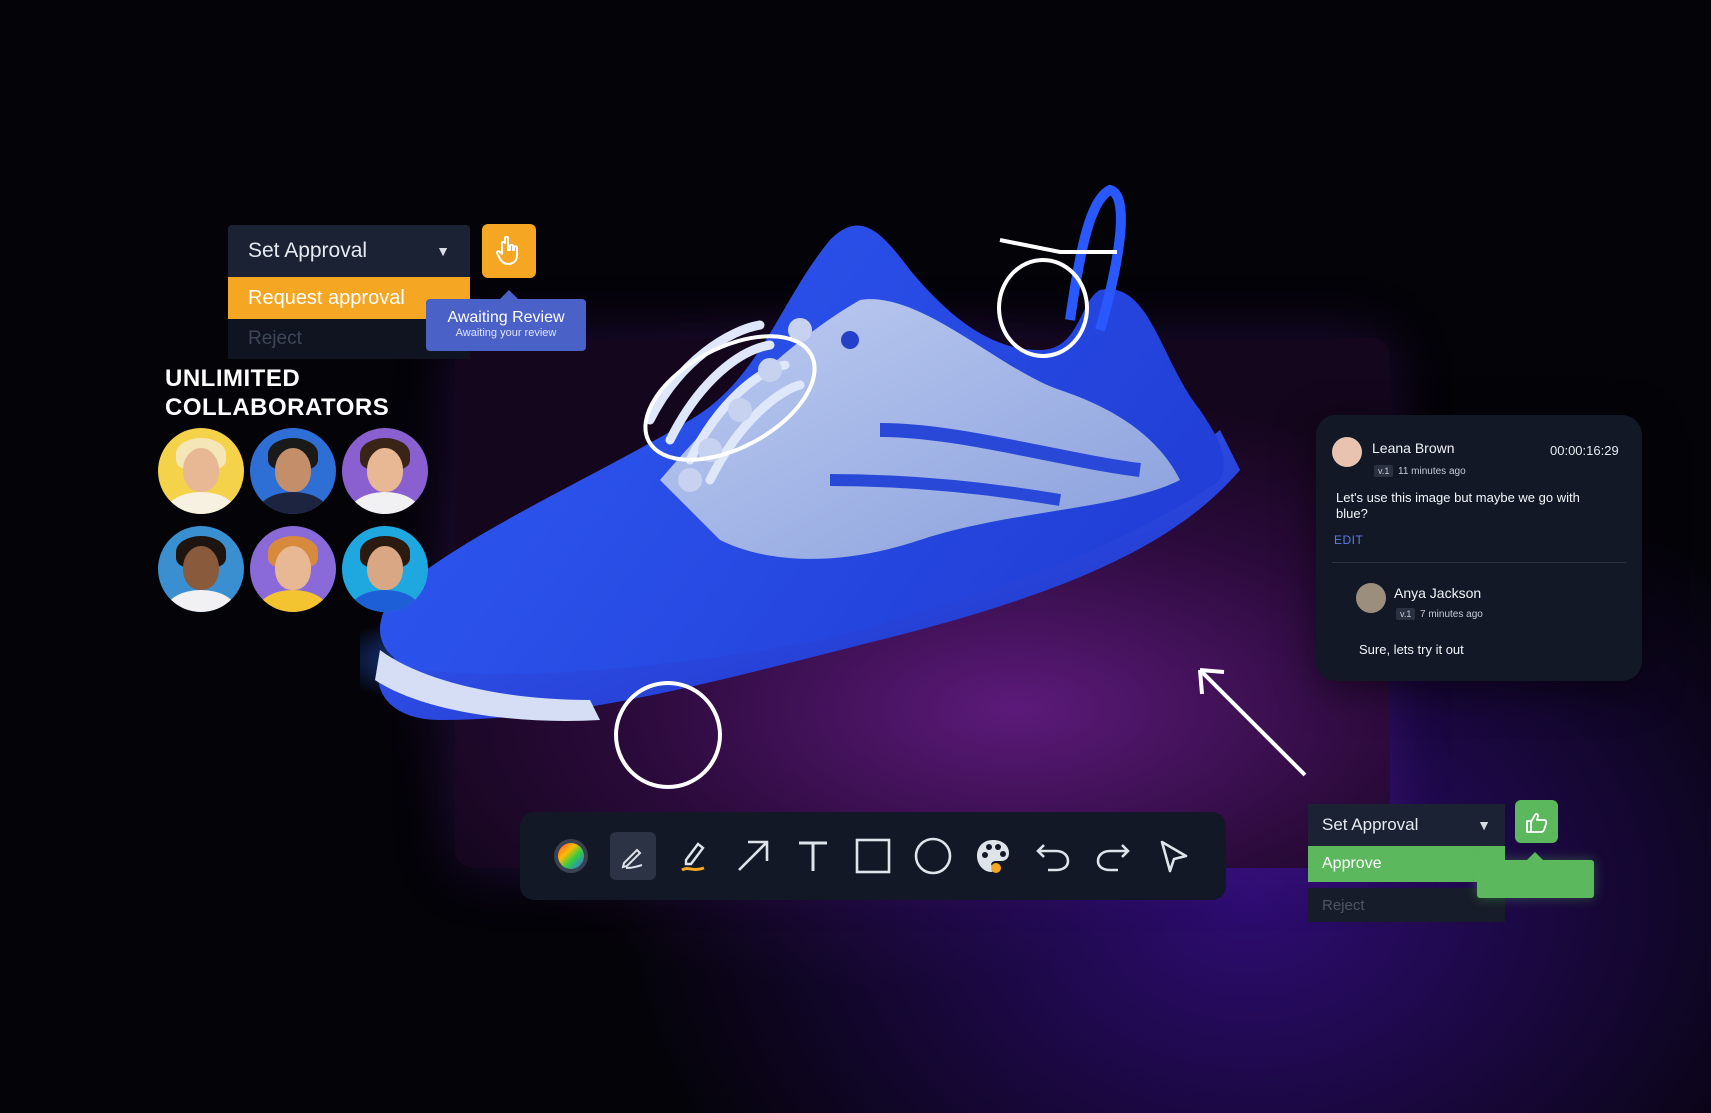 This screenshot has width=1711, height=1113. What do you see at coordinates (1535, 875) in the screenshot?
I see `approve-tooltip` at bounding box center [1535, 875].